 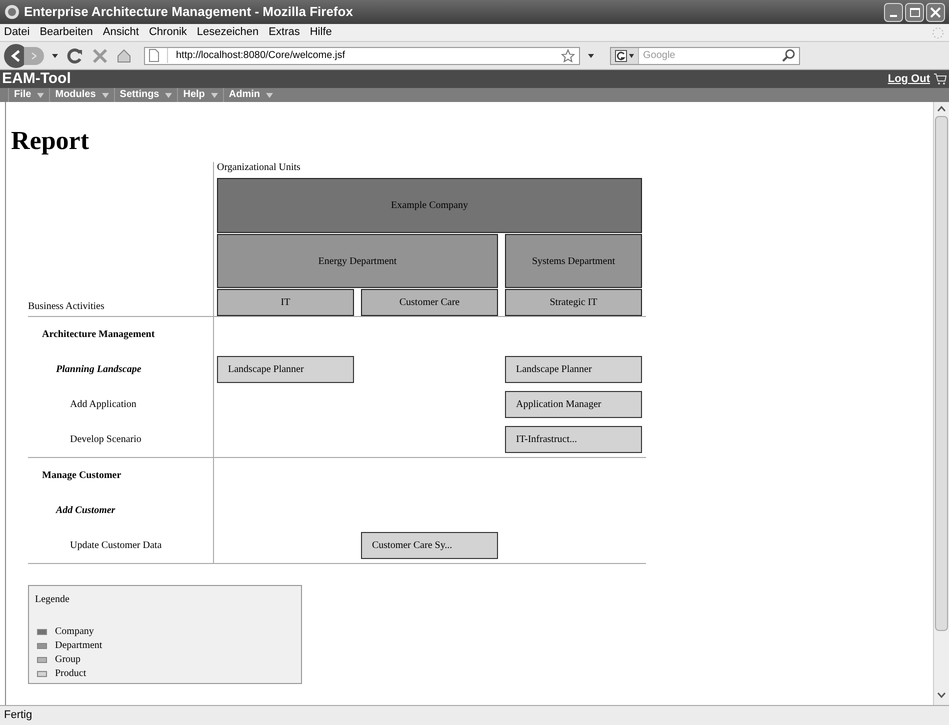 I want to click on minimize-button, so click(x=893, y=12).